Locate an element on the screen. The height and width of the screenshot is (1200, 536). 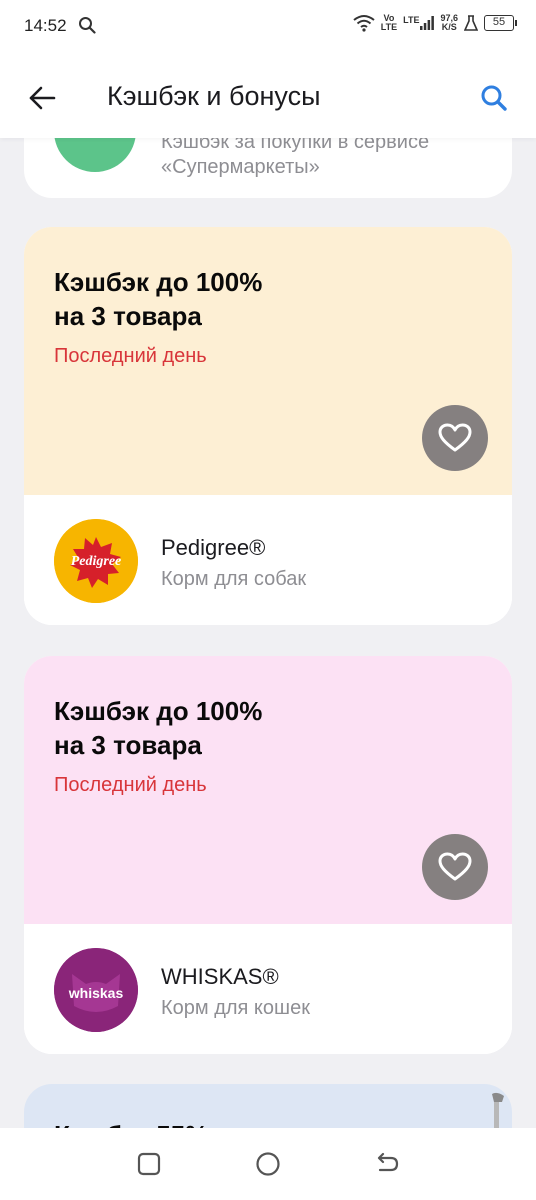
square-icon is located at coordinates (149, 1164).